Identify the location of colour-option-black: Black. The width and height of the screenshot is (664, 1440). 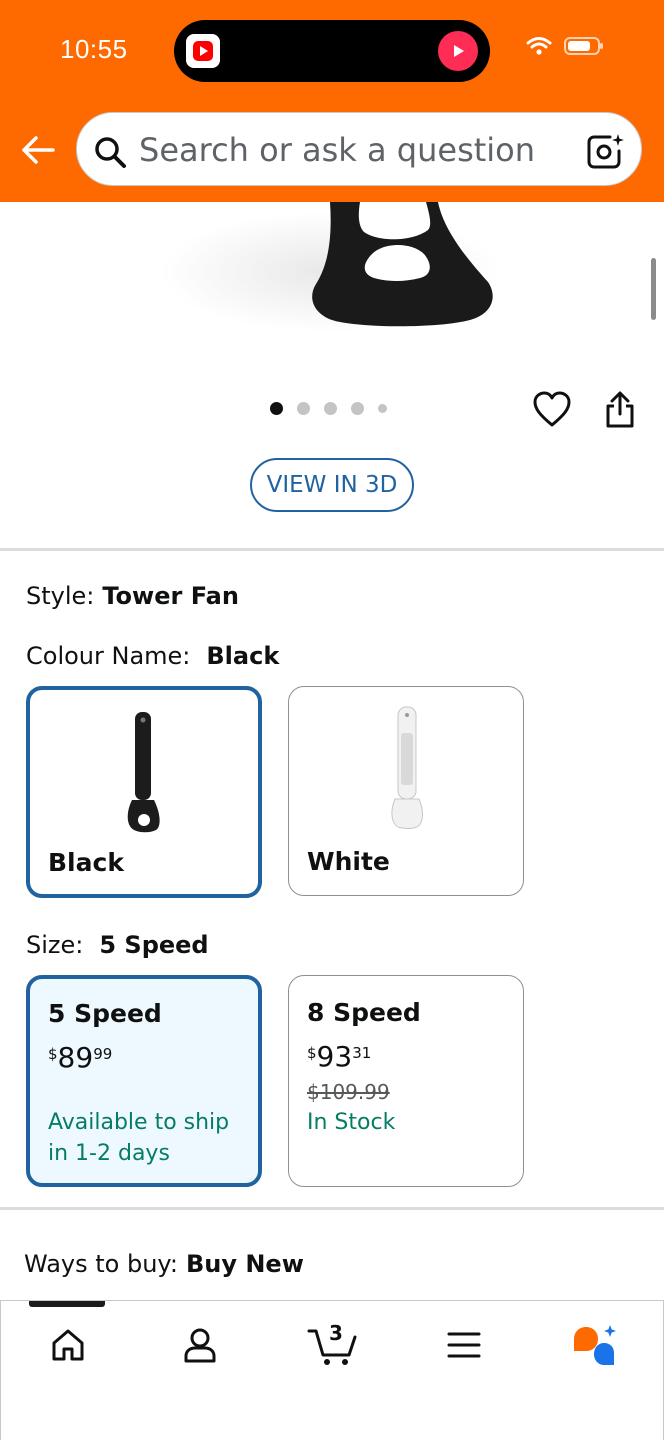
(144, 792).